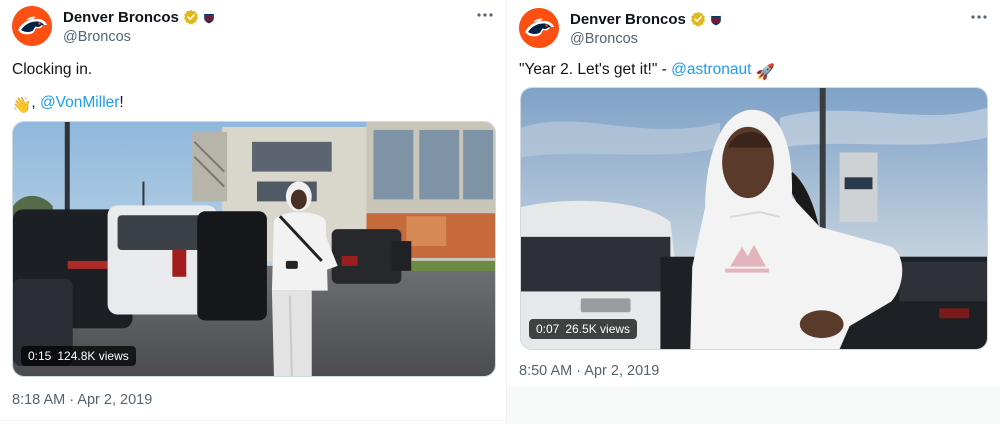 This screenshot has height=424, width=1000. Describe the element at coordinates (79, 102) in the screenshot. I see `mention-link: @VonMiller` at that location.